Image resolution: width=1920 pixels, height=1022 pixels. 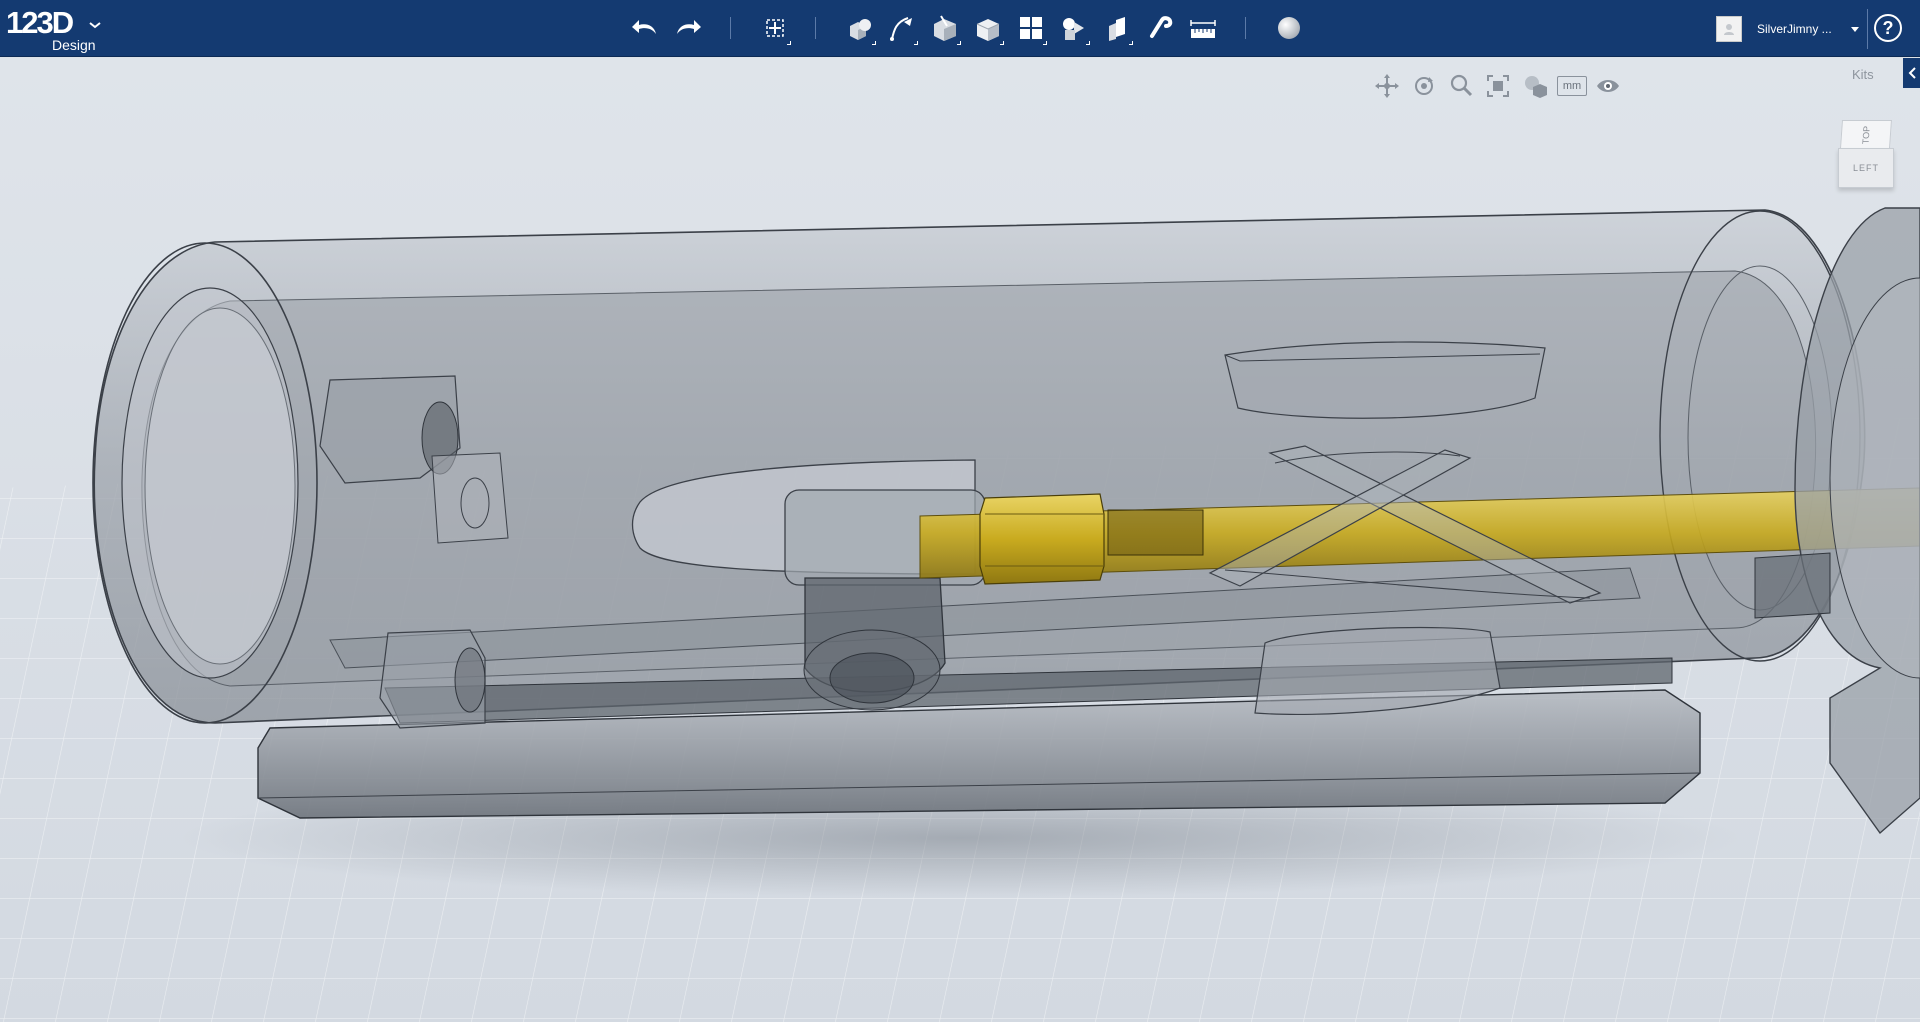 I want to click on primitives-icon, so click(x=860, y=29).